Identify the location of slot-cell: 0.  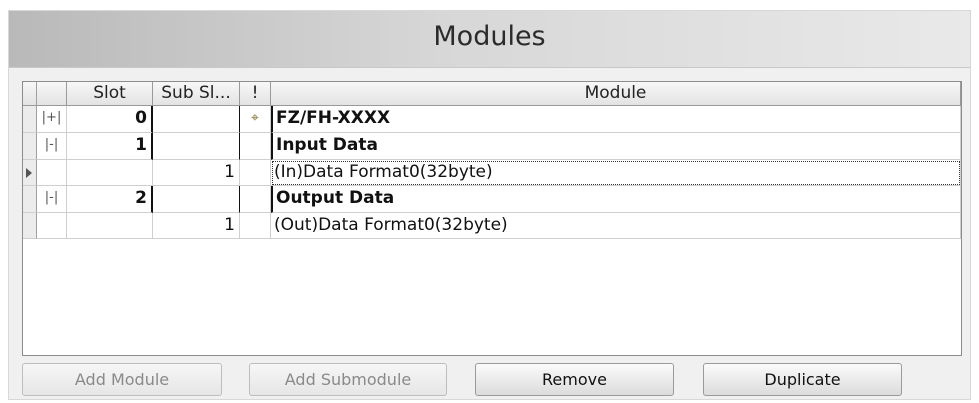
(110, 119).